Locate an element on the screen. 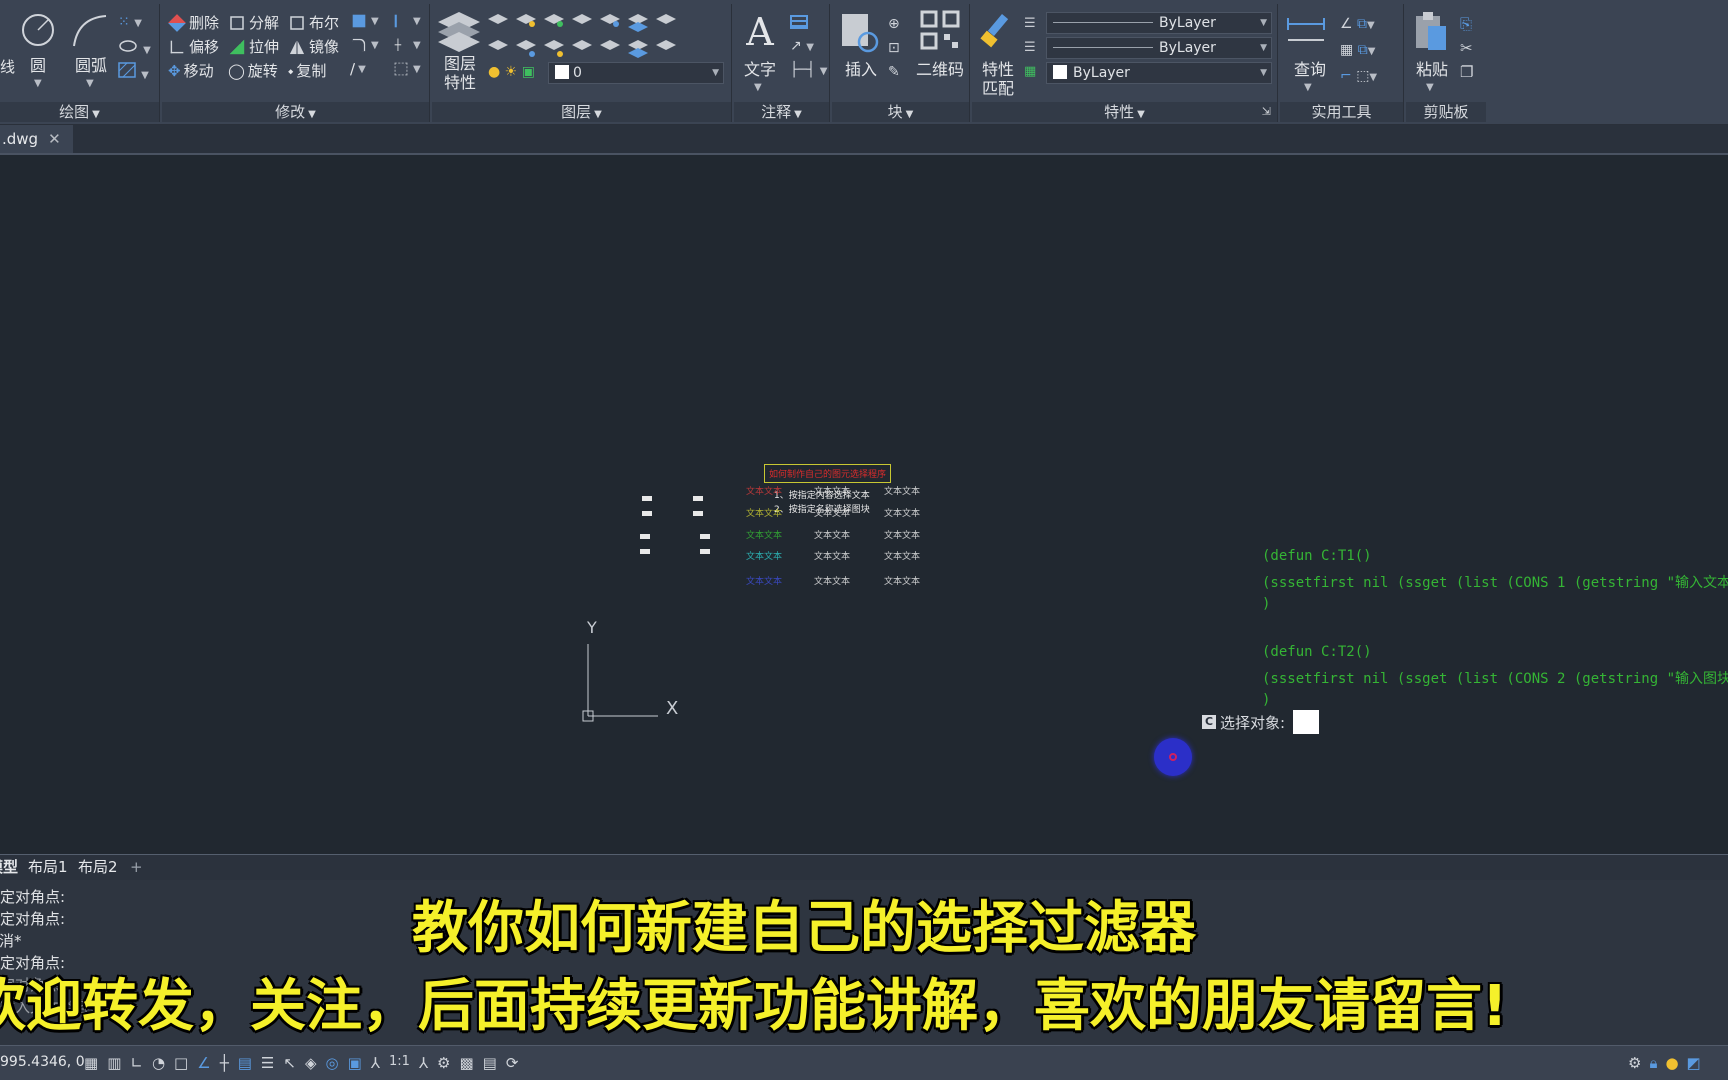 The width and height of the screenshot is (1728, 1080). panel-title-utilities: 实用工具 is located at coordinates (1341, 112).